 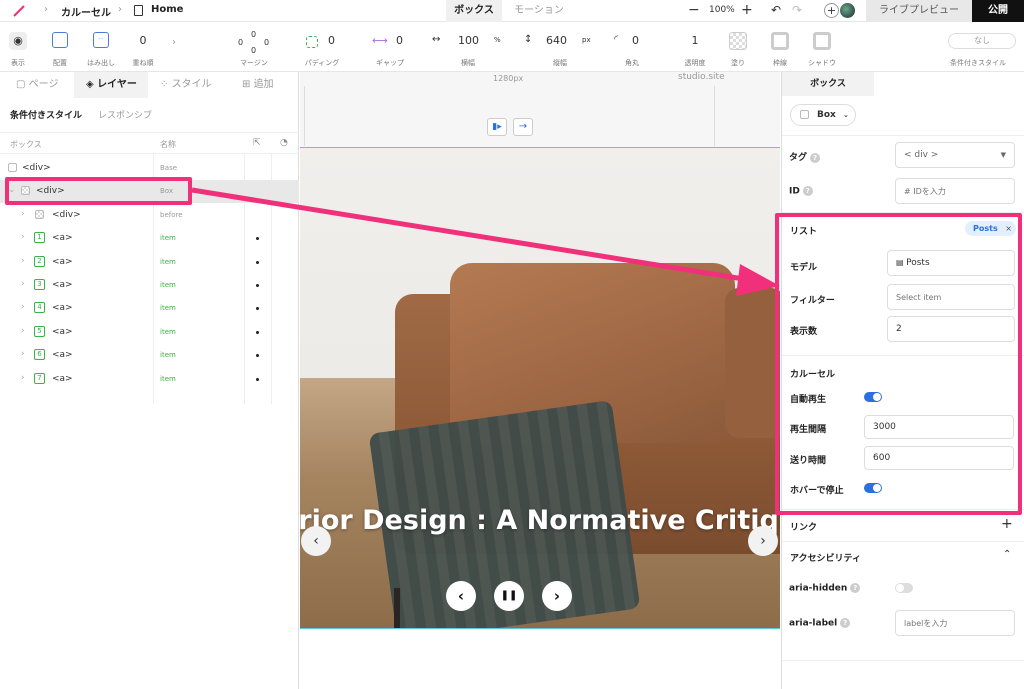 What do you see at coordinates (37, 85) in the screenshot?
I see `tab-page: ▢ ページ` at bounding box center [37, 85].